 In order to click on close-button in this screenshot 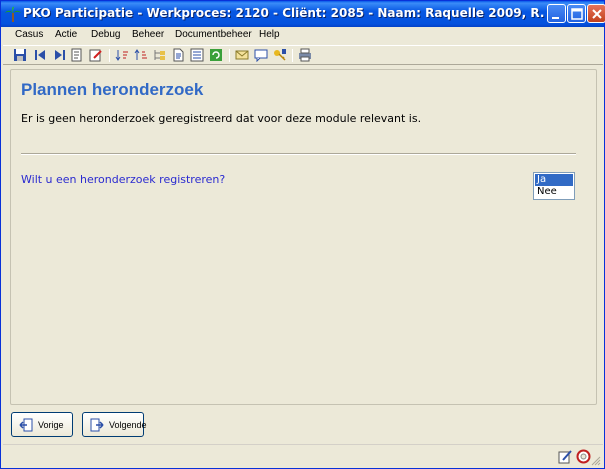, I will do `click(596, 13)`.